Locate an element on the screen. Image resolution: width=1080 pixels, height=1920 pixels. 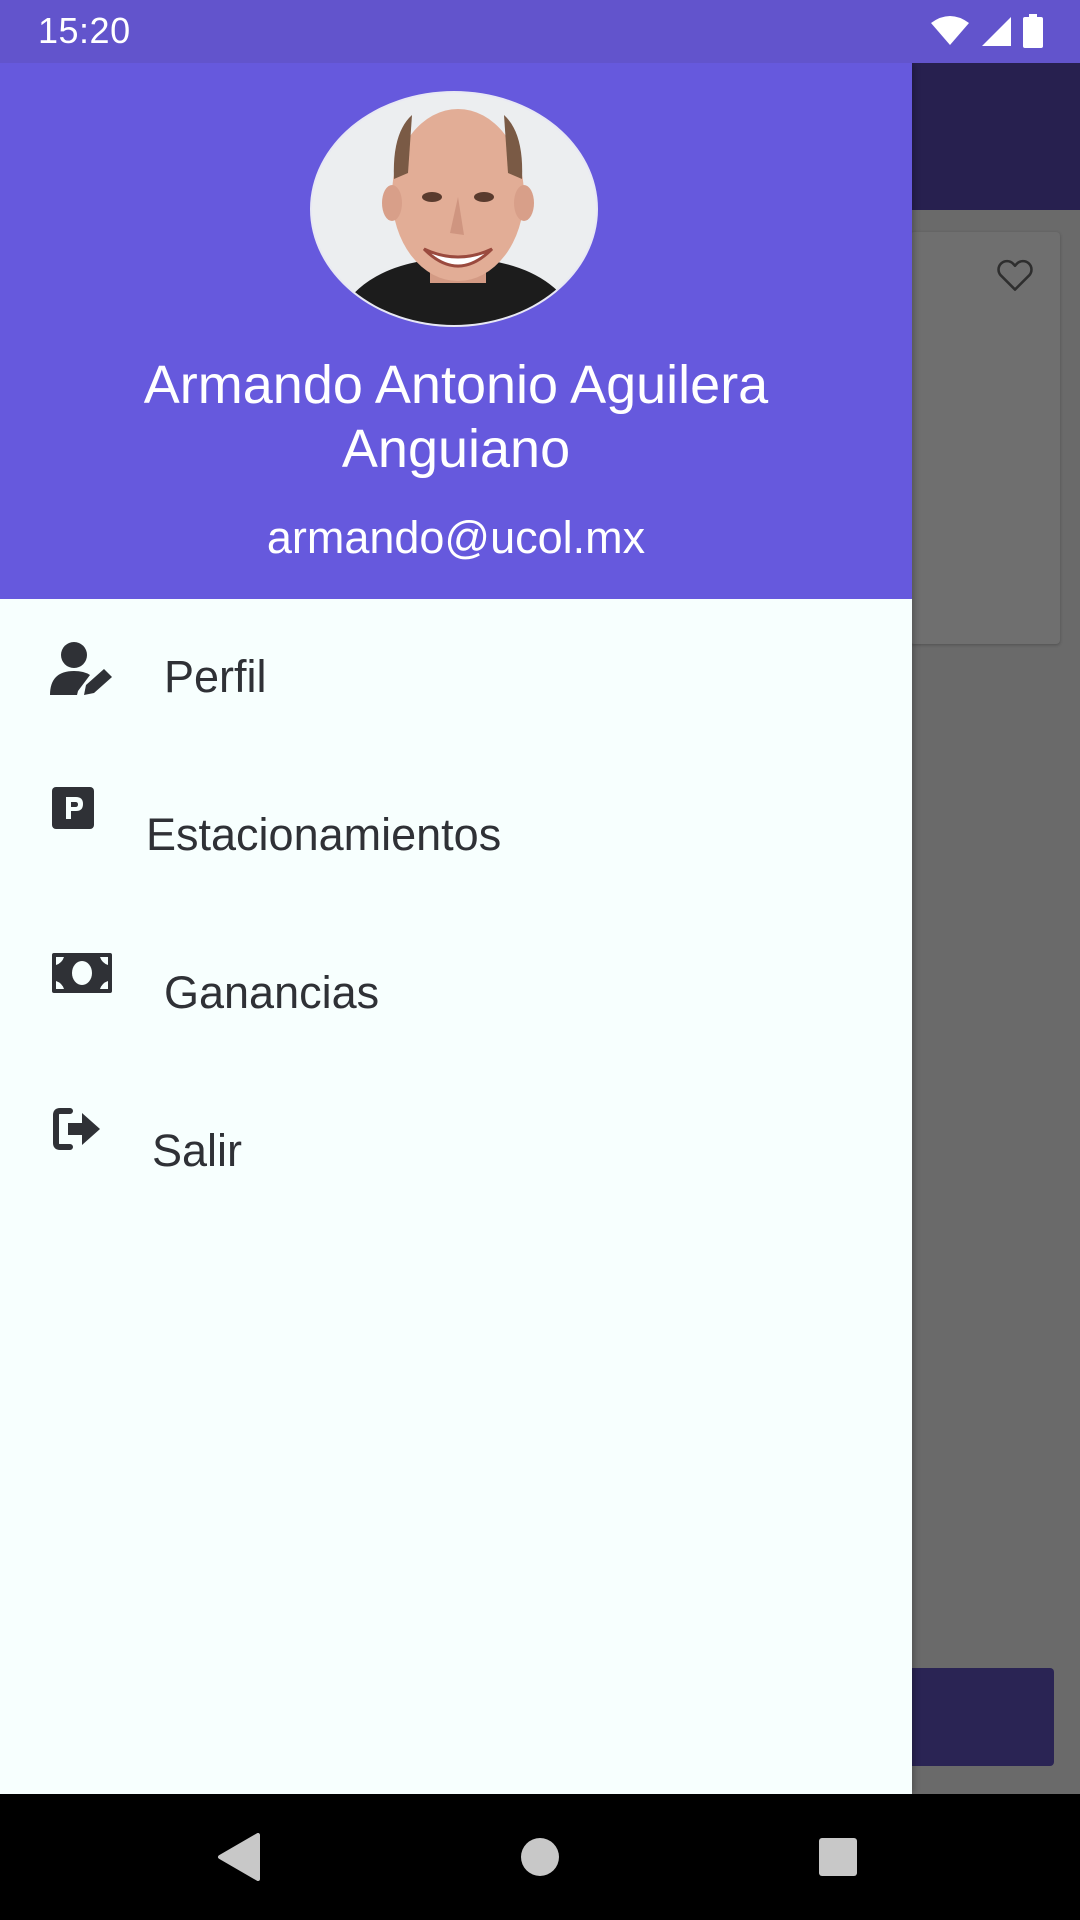
wifi-icon is located at coordinates (950, 30).